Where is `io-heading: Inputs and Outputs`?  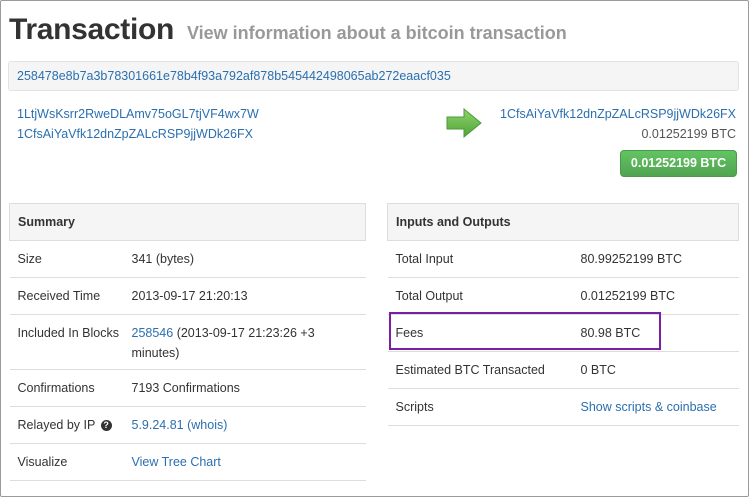 io-heading: Inputs and Outputs is located at coordinates (563, 222).